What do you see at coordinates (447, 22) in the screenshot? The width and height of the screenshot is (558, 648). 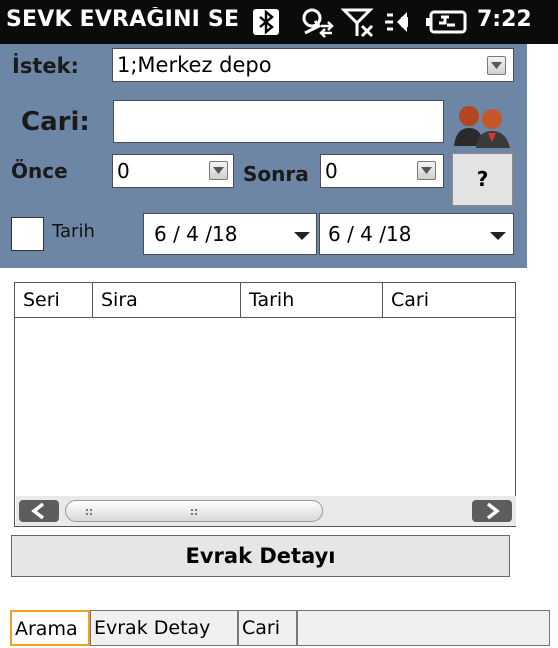 I see `battery-icon` at bounding box center [447, 22].